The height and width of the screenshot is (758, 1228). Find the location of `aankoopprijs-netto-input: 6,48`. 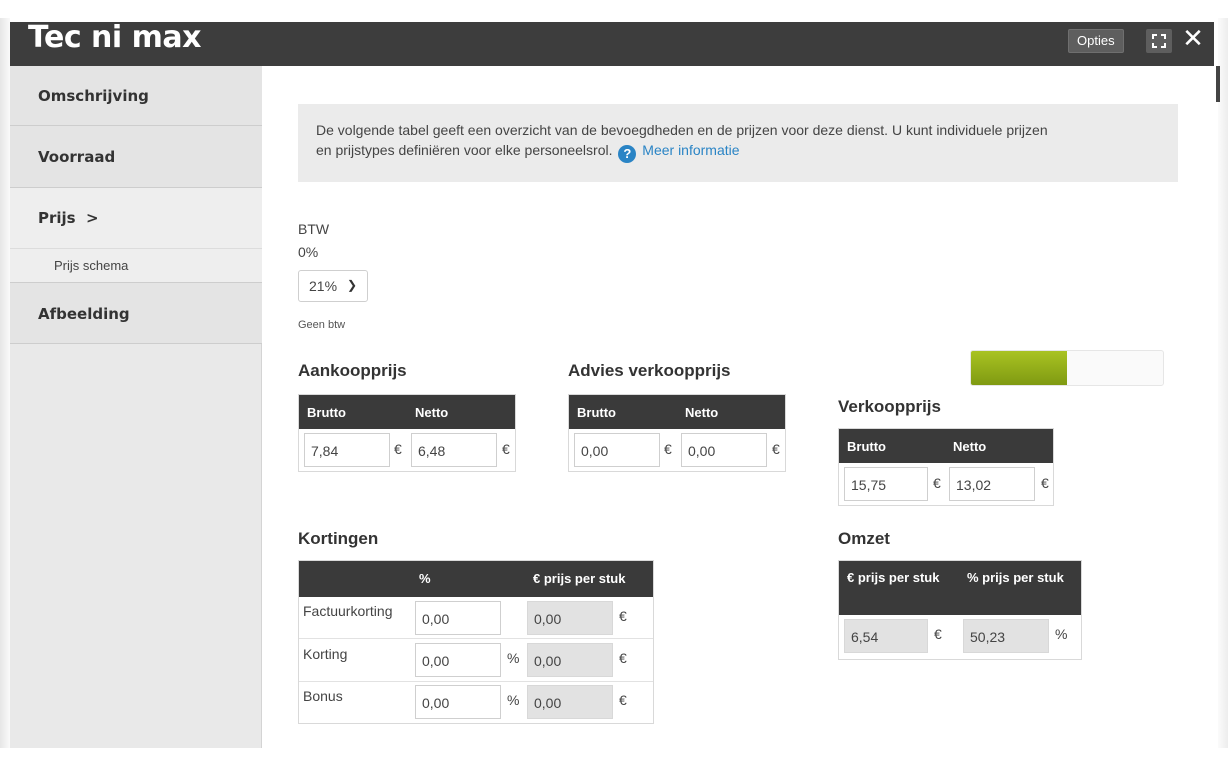

aankoopprijs-netto-input: 6,48 is located at coordinates (454, 450).